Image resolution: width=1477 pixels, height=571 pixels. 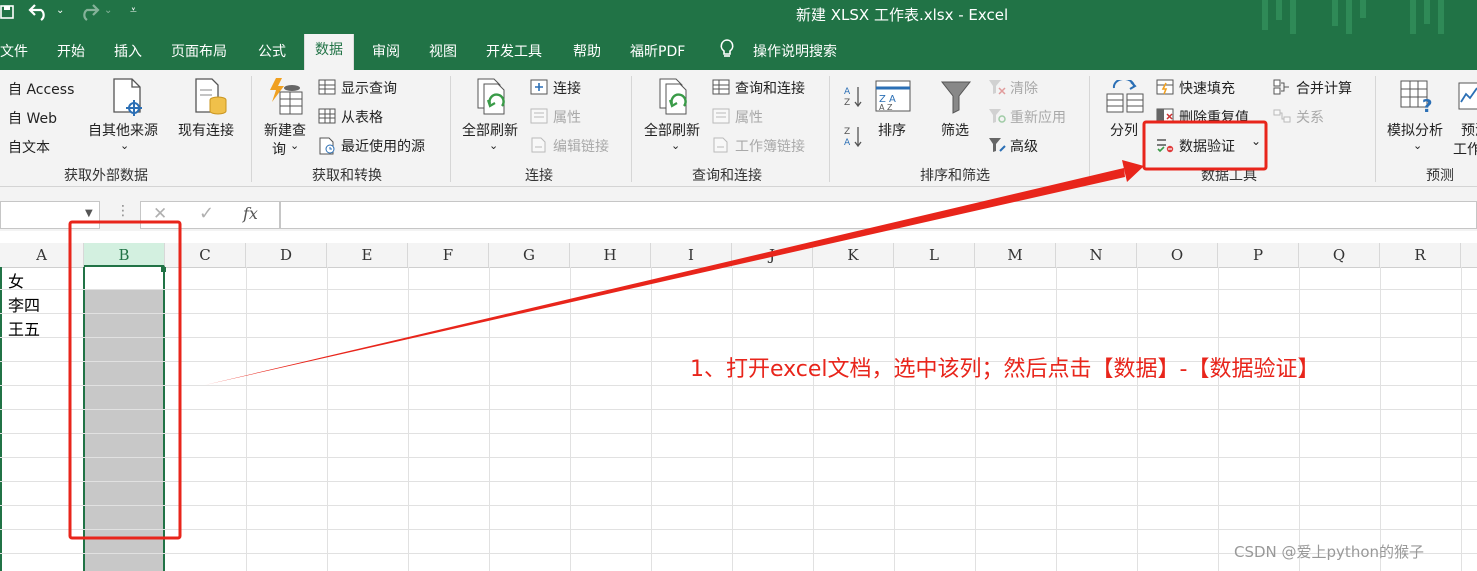 What do you see at coordinates (657, 51) in the screenshot?
I see `tab-foxit-pdf: 福昕PDF` at bounding box center [657, 51].